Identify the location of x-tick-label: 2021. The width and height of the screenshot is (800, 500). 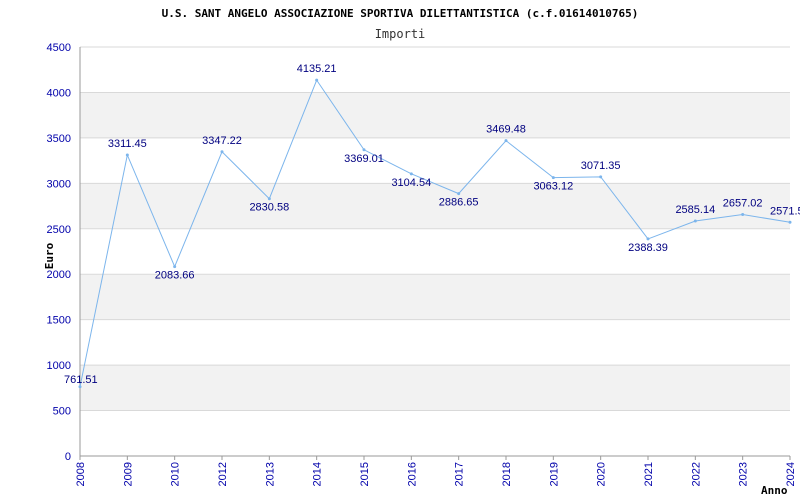
(649, 474).